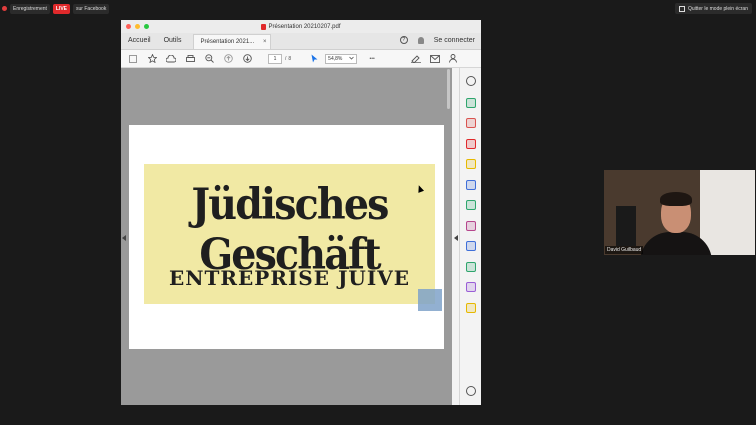 This screenshot has width=756, height=425. I want to click on window-title-text: Présentation 20210207.pdf, so click(304, 26).